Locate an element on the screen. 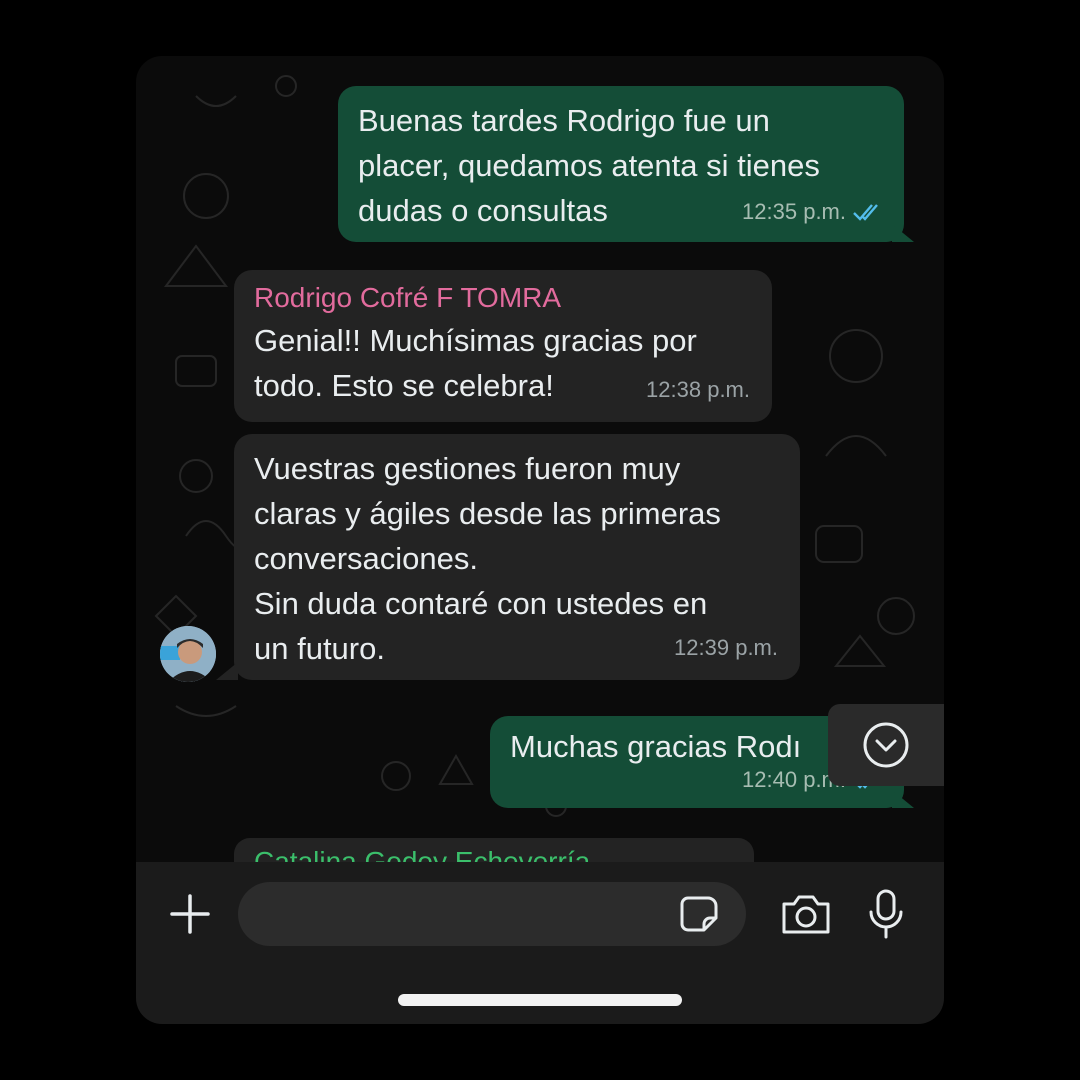  message-meta: 12:38 p.m. is located at coordinates (698, 389).